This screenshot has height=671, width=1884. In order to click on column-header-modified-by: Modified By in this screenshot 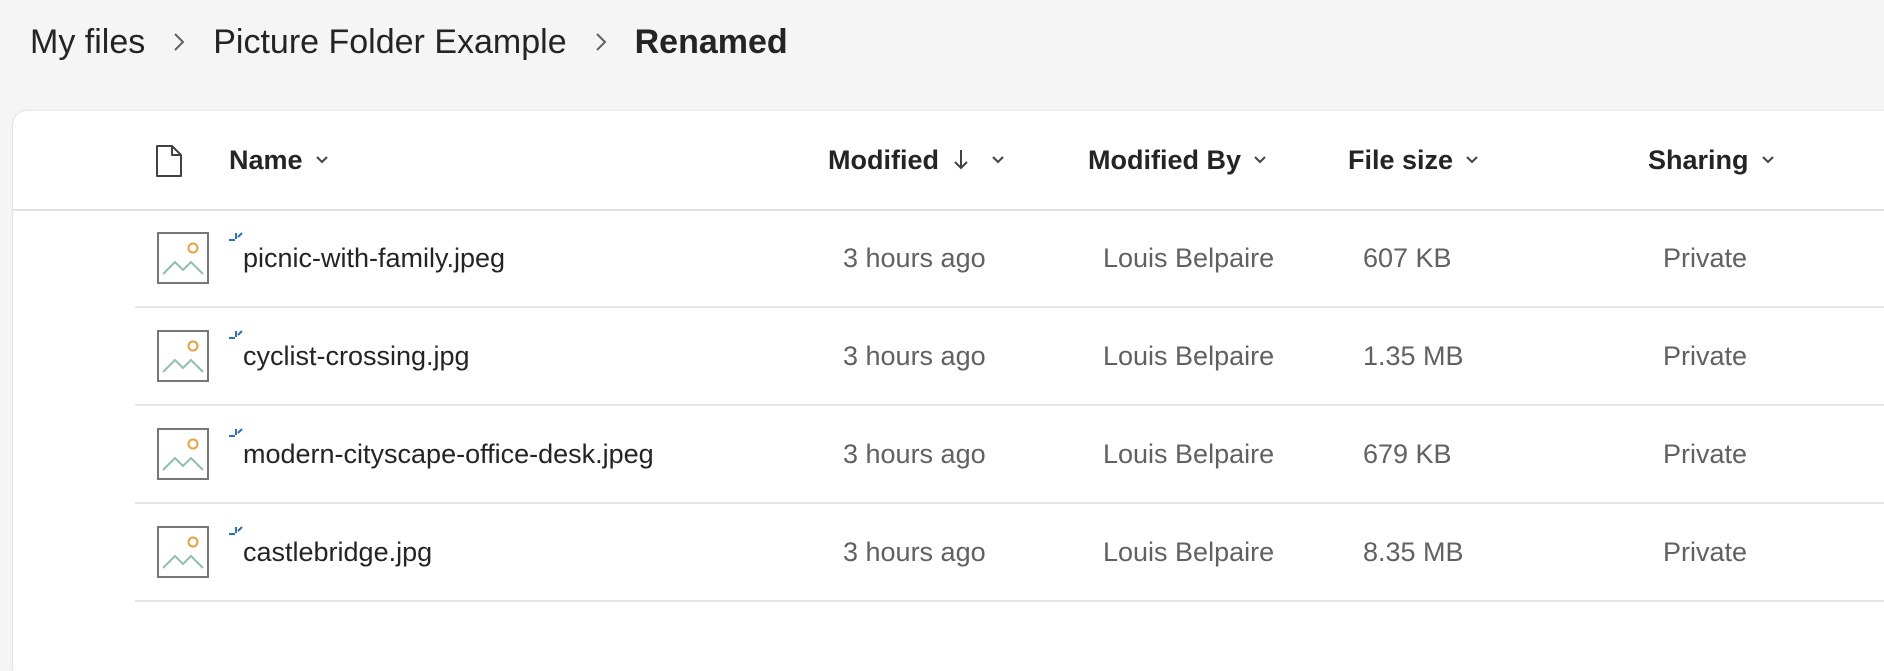, I will do `click(1177, 160)`.